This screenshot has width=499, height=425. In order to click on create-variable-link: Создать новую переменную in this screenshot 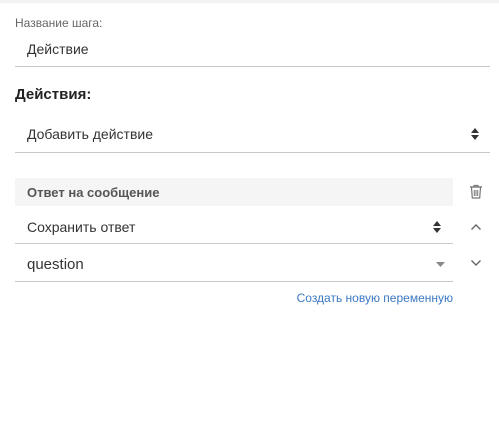, I will do `click(375, 298)`.